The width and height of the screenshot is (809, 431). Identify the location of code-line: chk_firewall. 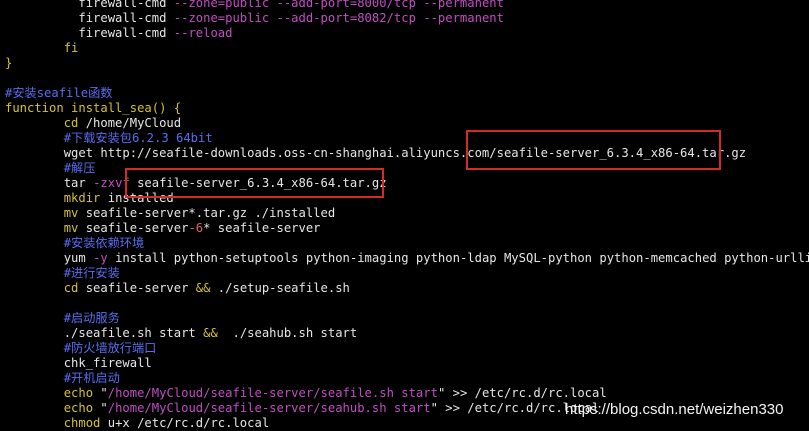
(78, 363).